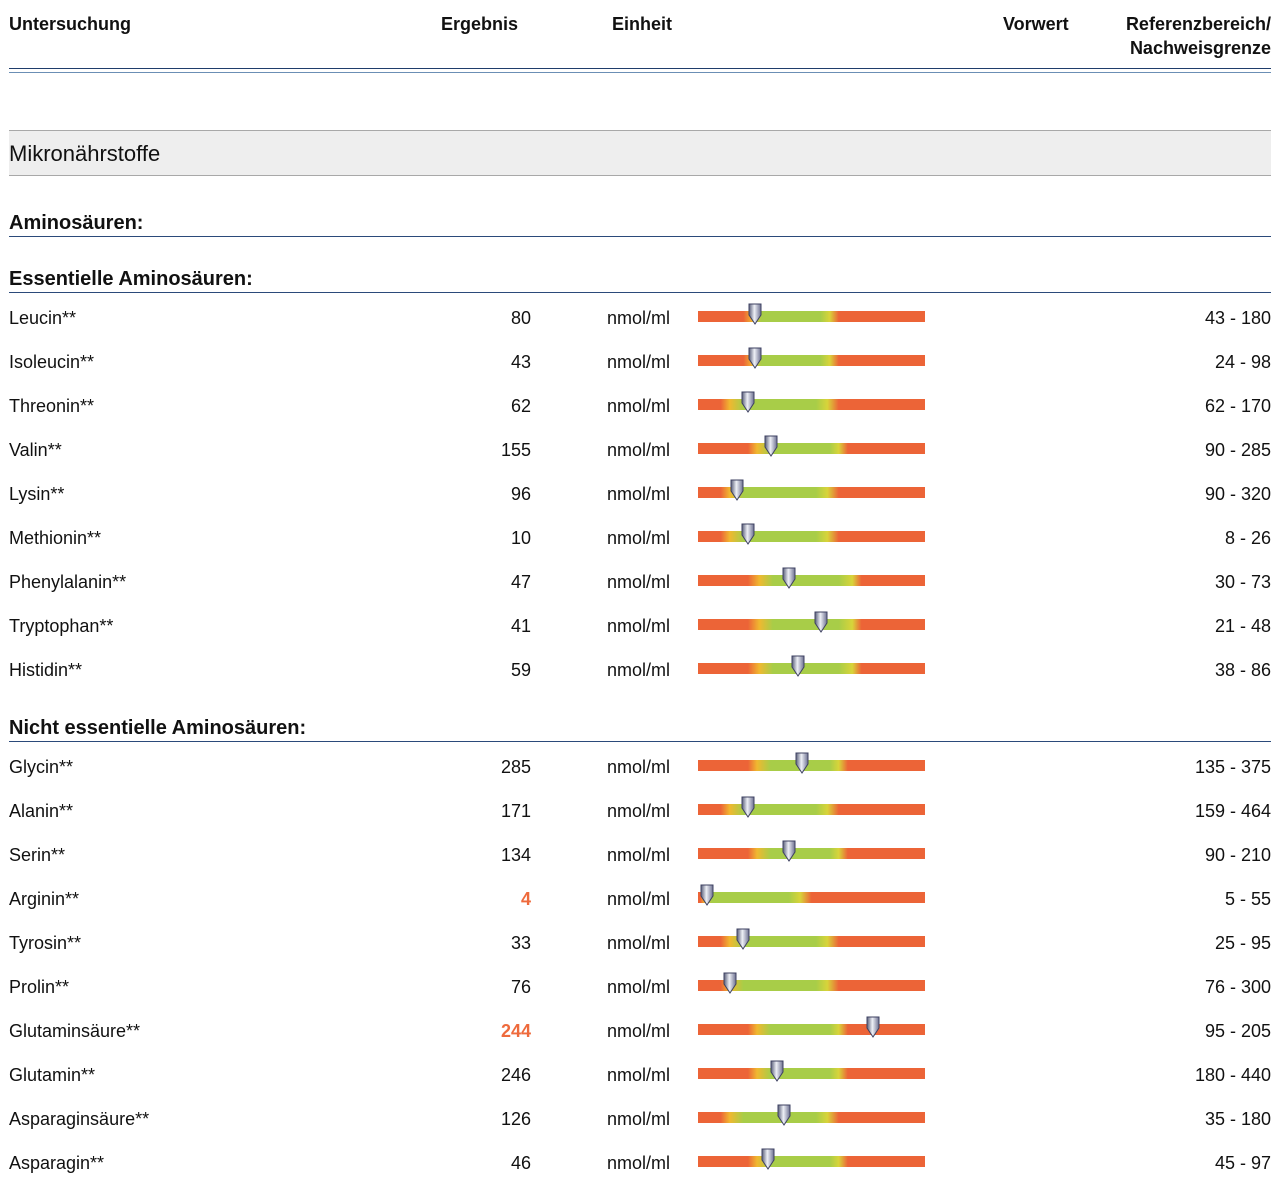 This screenshot has width=1281, height=1188. What do you see at coordinates (1242, 626) in the screenshot?
I see `row-reference-range: 21 - 48` at bounding box center [1242, 626].